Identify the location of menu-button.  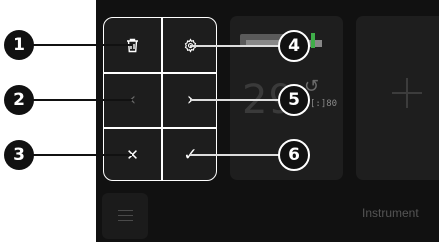
(125, 216).